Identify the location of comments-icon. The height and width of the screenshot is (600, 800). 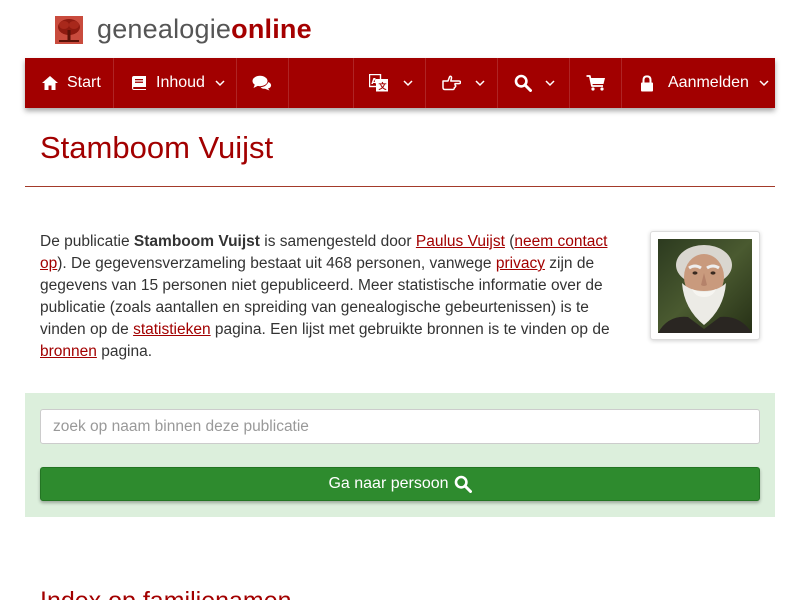
(262, 83).